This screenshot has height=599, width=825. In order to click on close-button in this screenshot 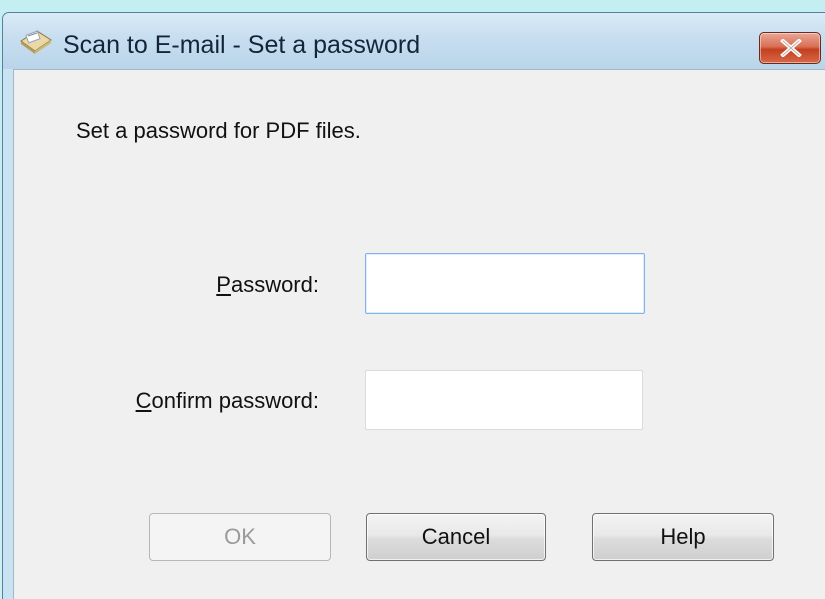, I will do `click(790, 48)`.